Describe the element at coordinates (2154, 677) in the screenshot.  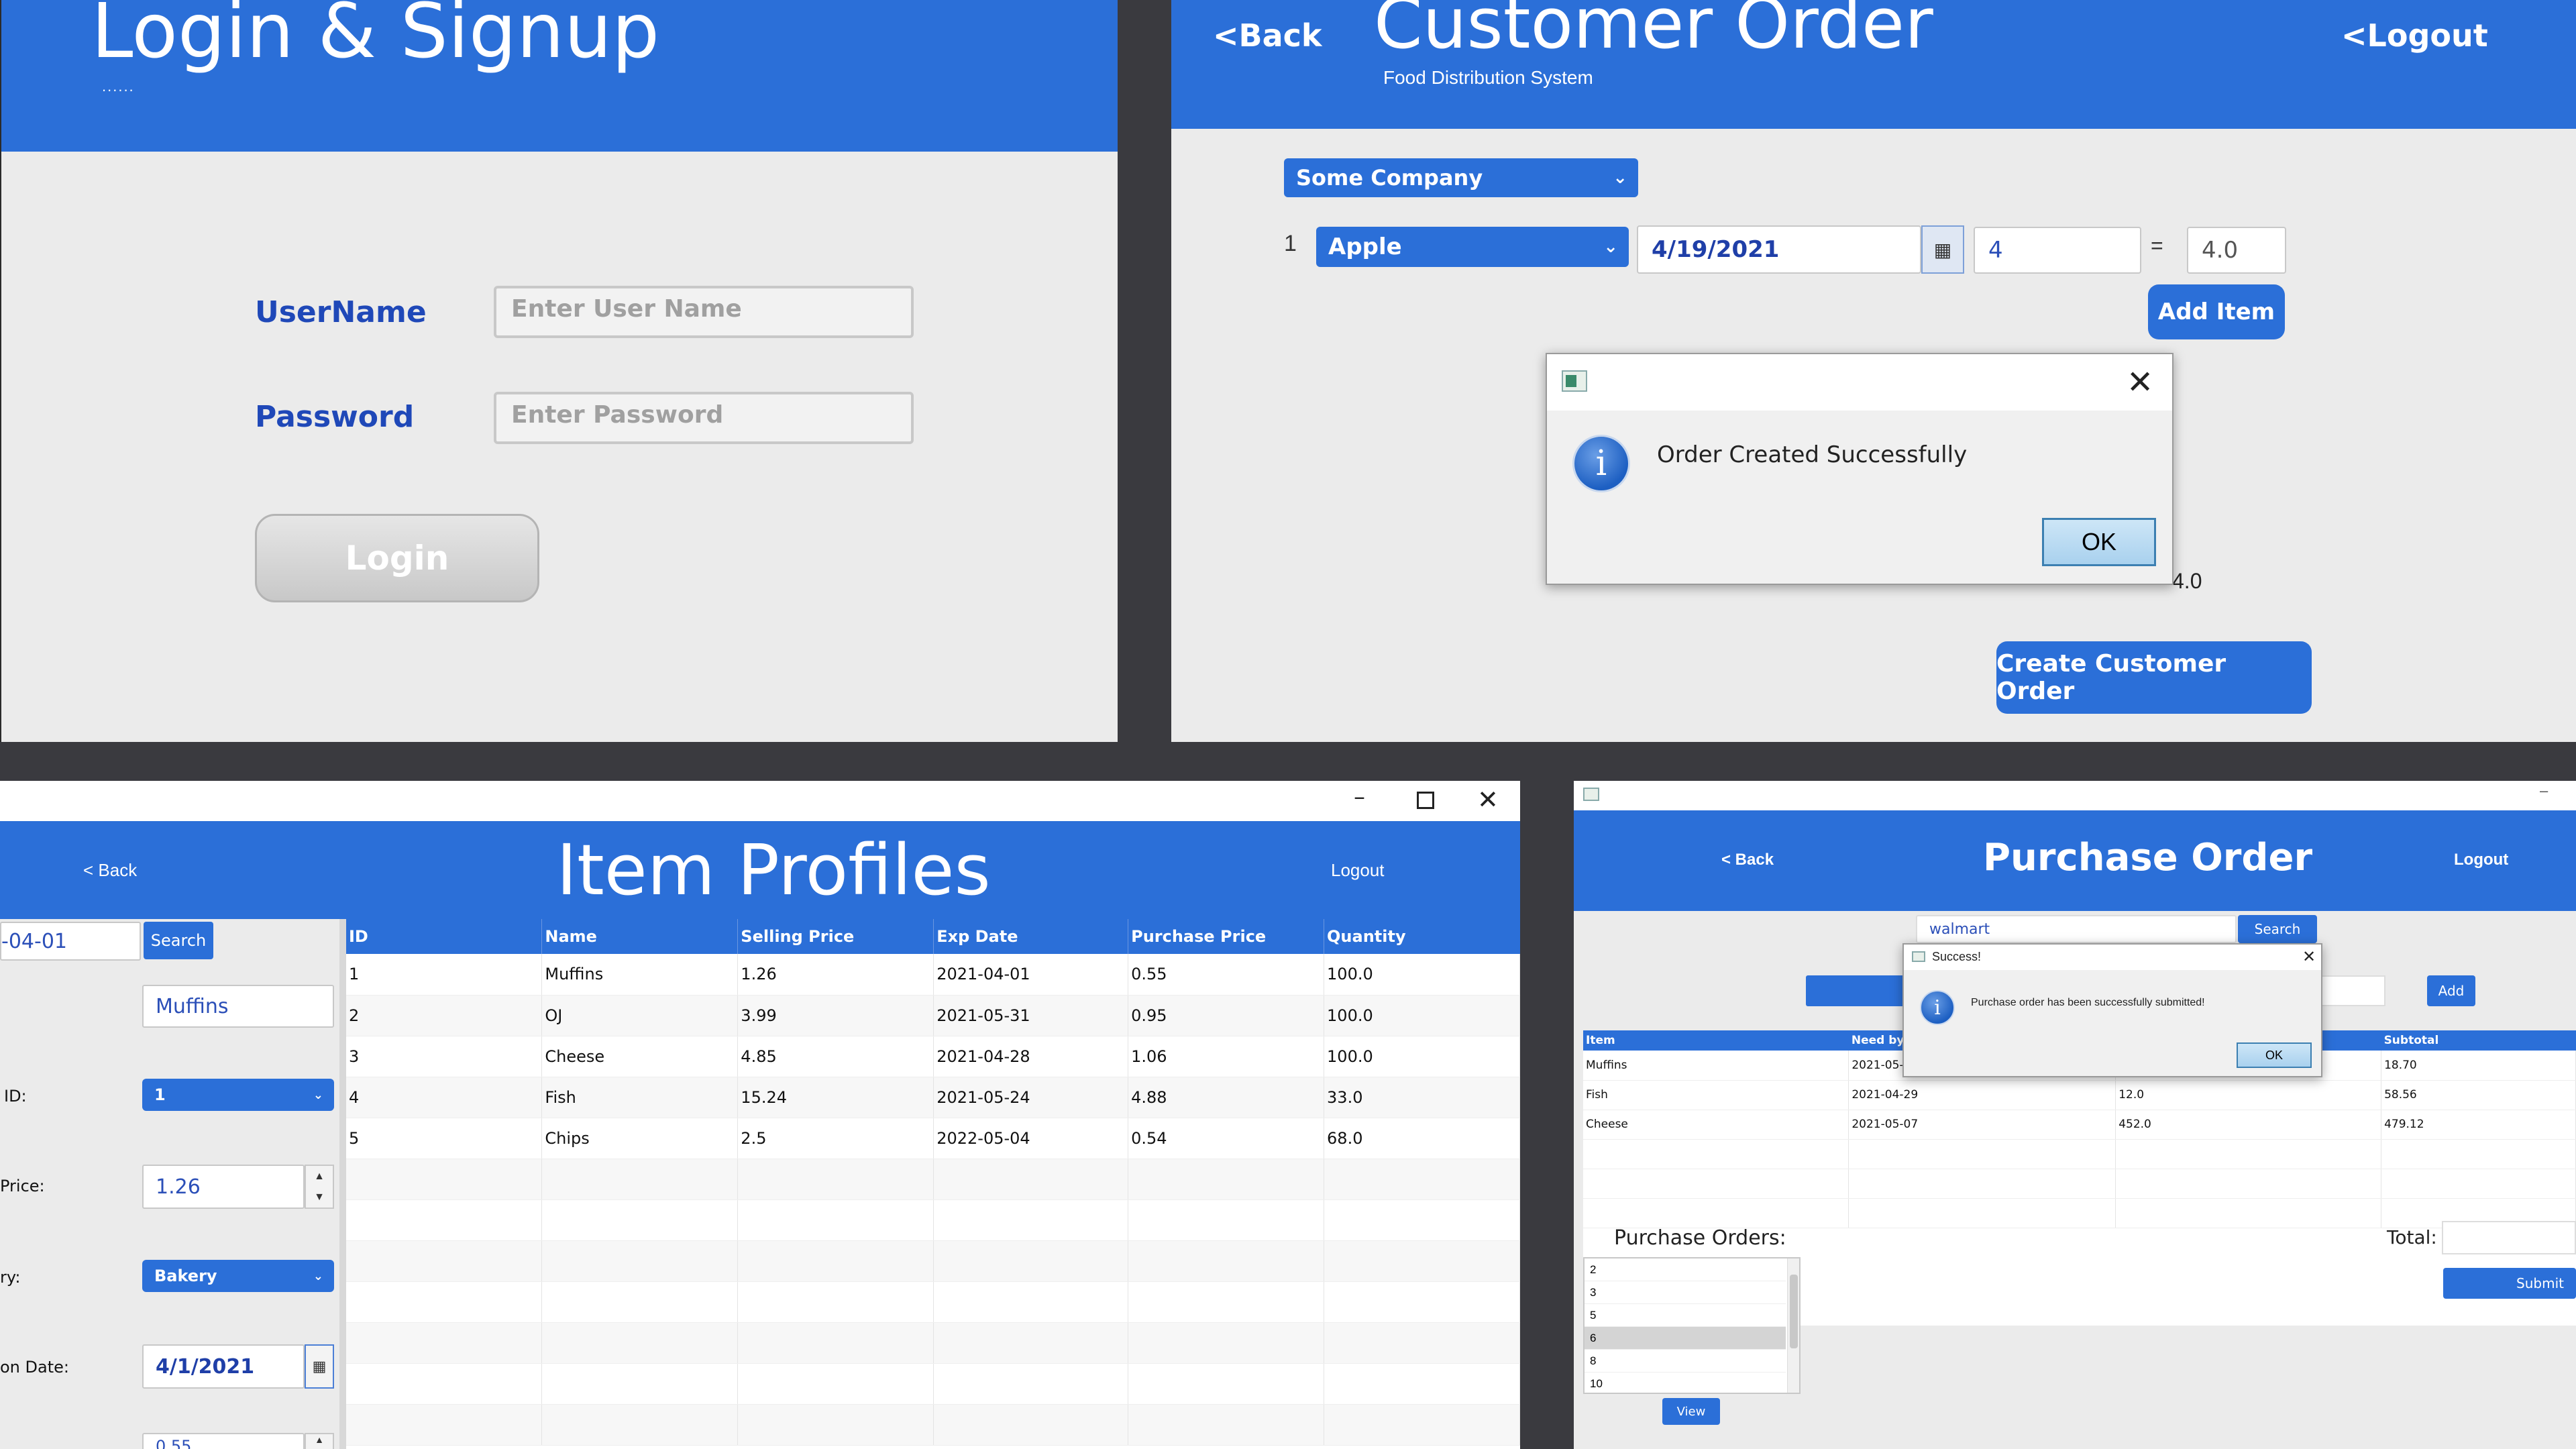
I see `create-customer-order-button: Create Customer Order` at that location.